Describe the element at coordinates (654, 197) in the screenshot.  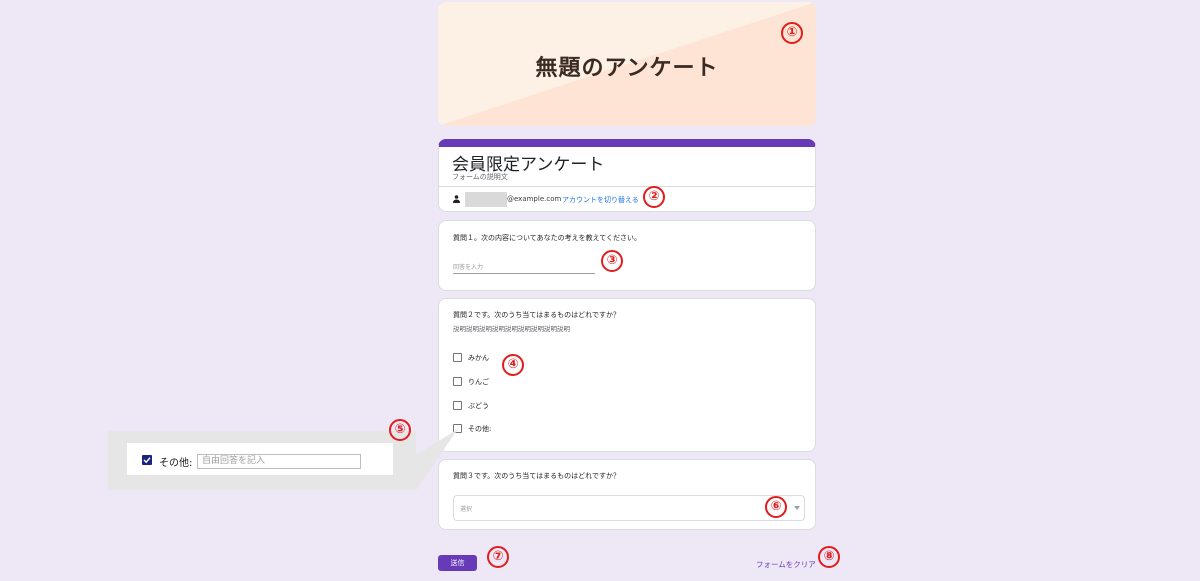
I see `annotation-marker-2: ②` at that location.